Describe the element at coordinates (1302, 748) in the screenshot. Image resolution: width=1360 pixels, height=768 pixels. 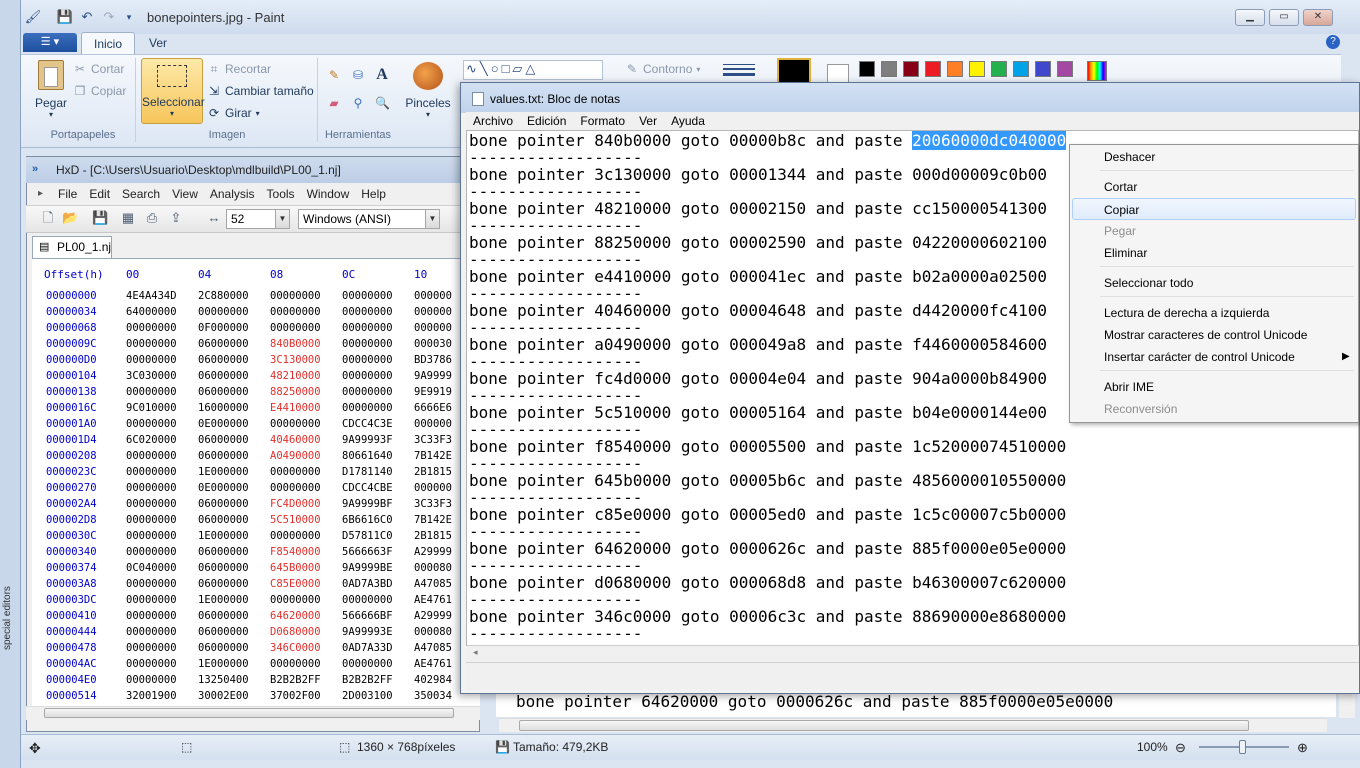
I see `zoom-in-icon: ⊕` at that location.